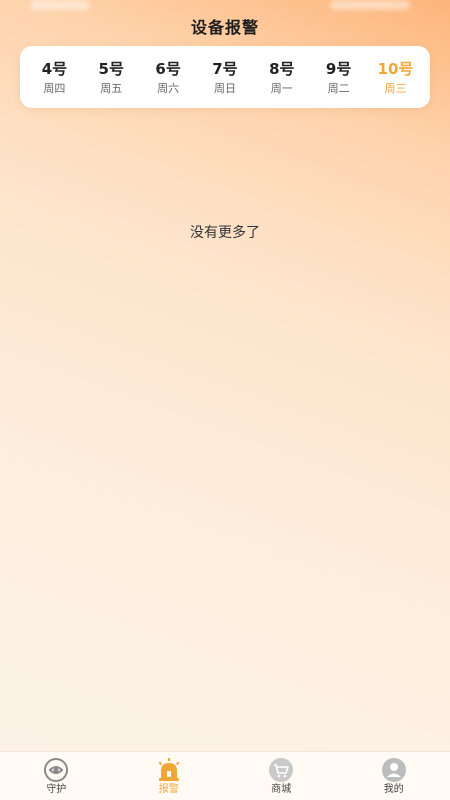 This screenshot has height=800, width=450. What do you see at coordinates (54, 88) in the screenshot?
I see `date-weekday: 周四` at bounding box center [54, 88].